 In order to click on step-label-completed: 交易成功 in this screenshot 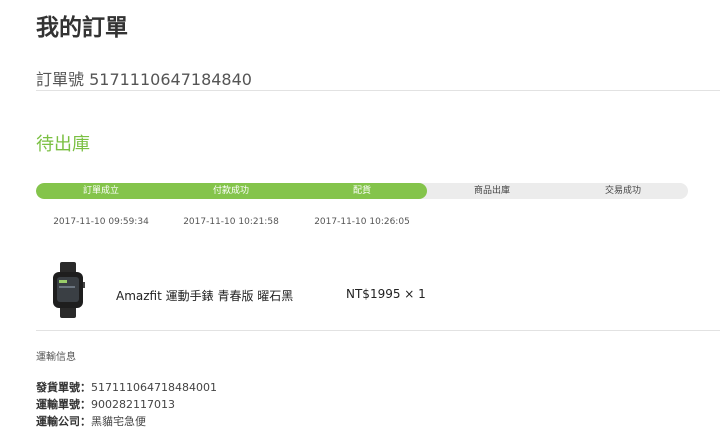, I will do `click(622, 191)`.